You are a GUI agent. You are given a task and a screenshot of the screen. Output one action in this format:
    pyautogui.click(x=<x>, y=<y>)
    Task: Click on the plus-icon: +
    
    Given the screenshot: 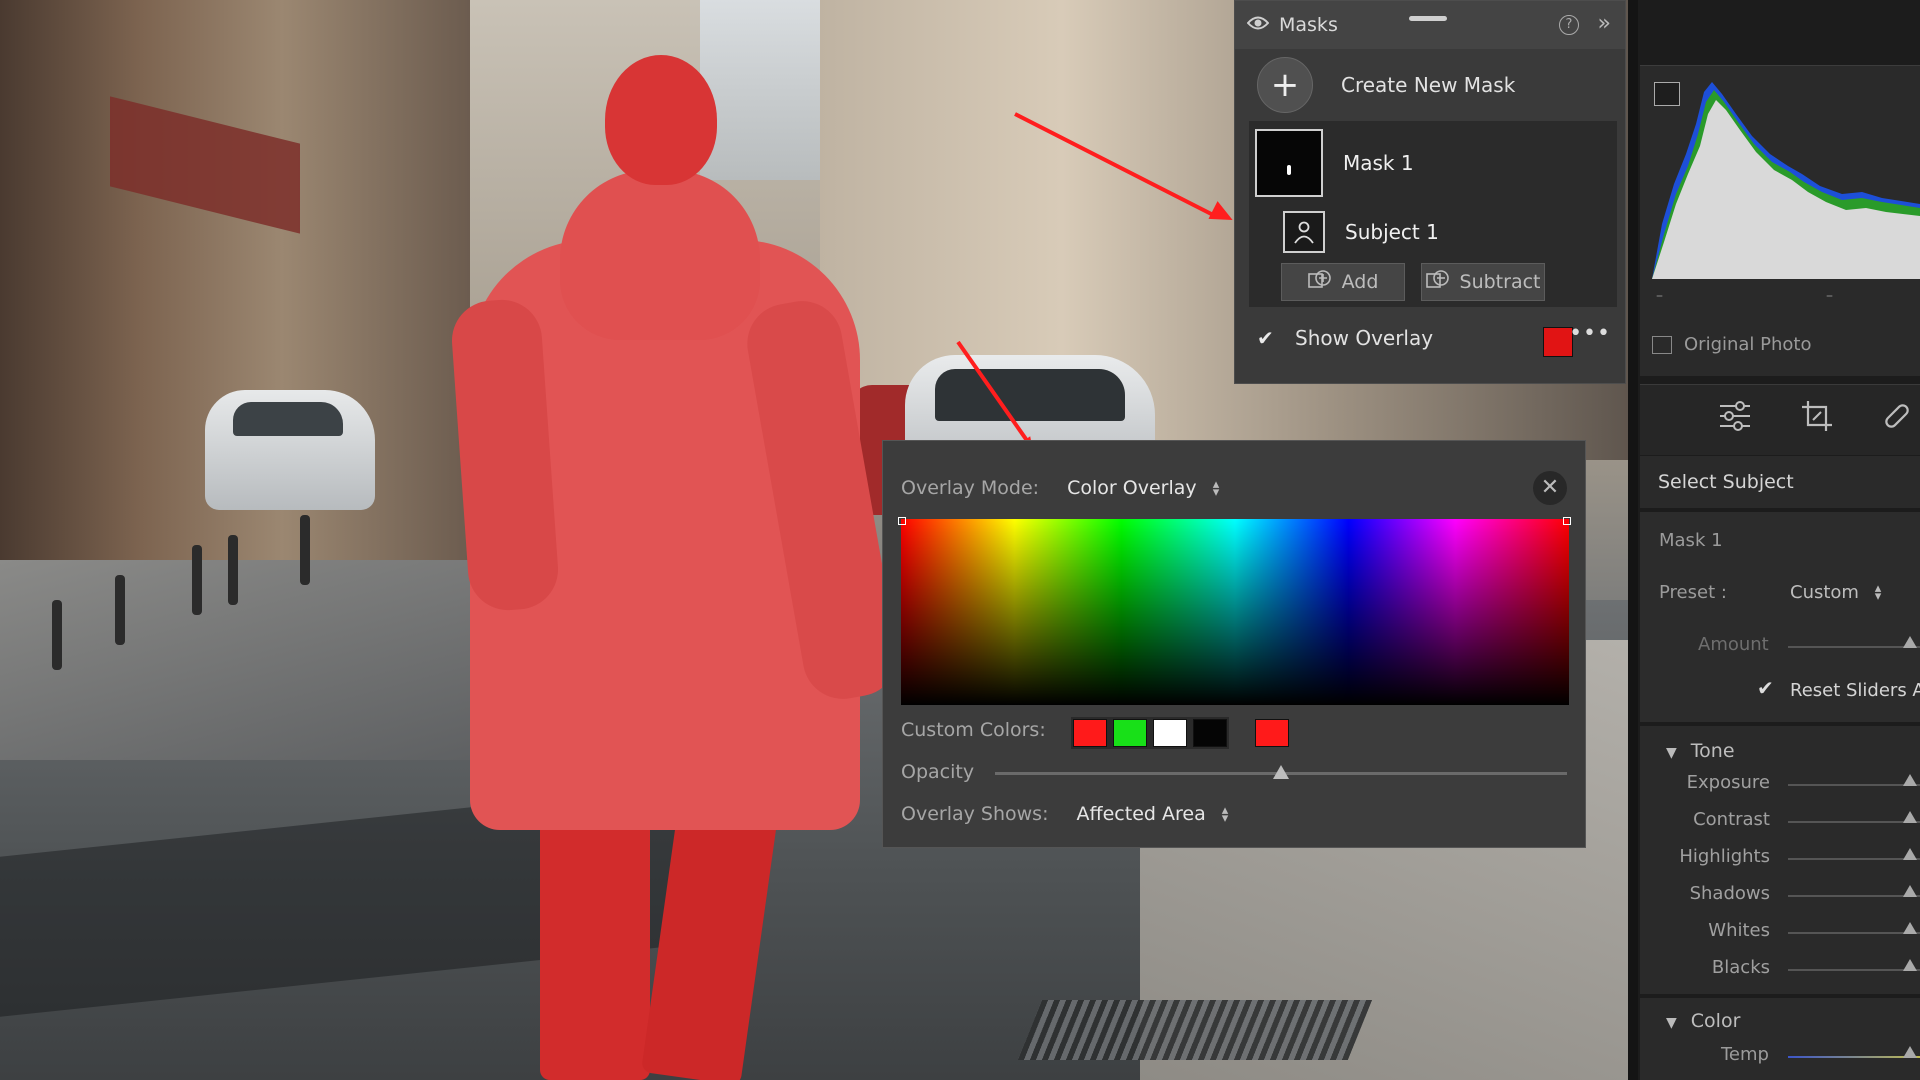 What is the action you would take?
    pyautogui.click(x=1285, y=85)
    